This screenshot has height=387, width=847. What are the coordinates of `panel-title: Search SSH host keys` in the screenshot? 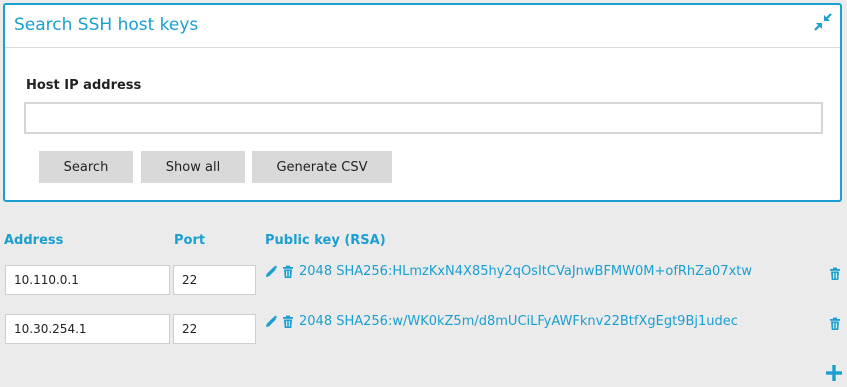 It's located at (106, 25).